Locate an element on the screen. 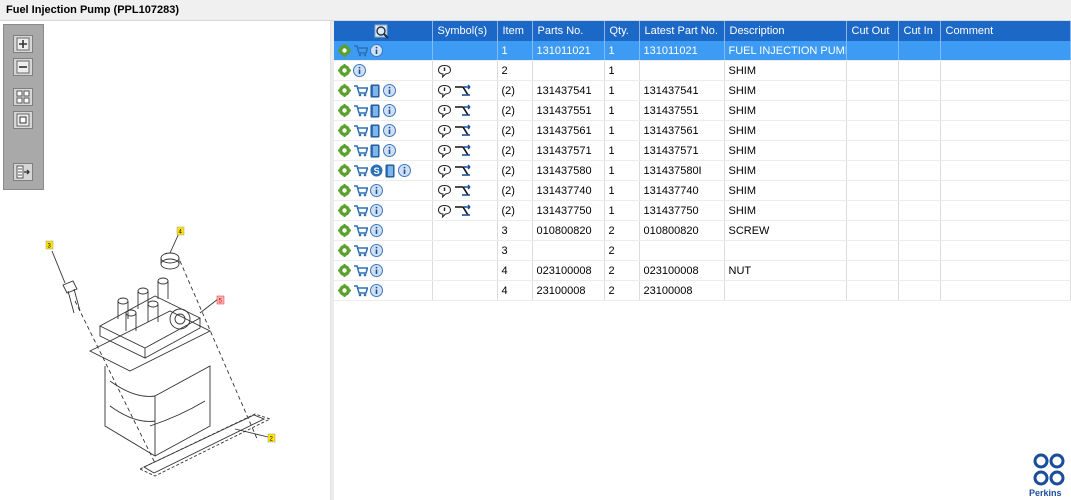 This screenshot has height=500, width=1071. column-header-cut-out: Cut Out is located at coordinates (872, 31).